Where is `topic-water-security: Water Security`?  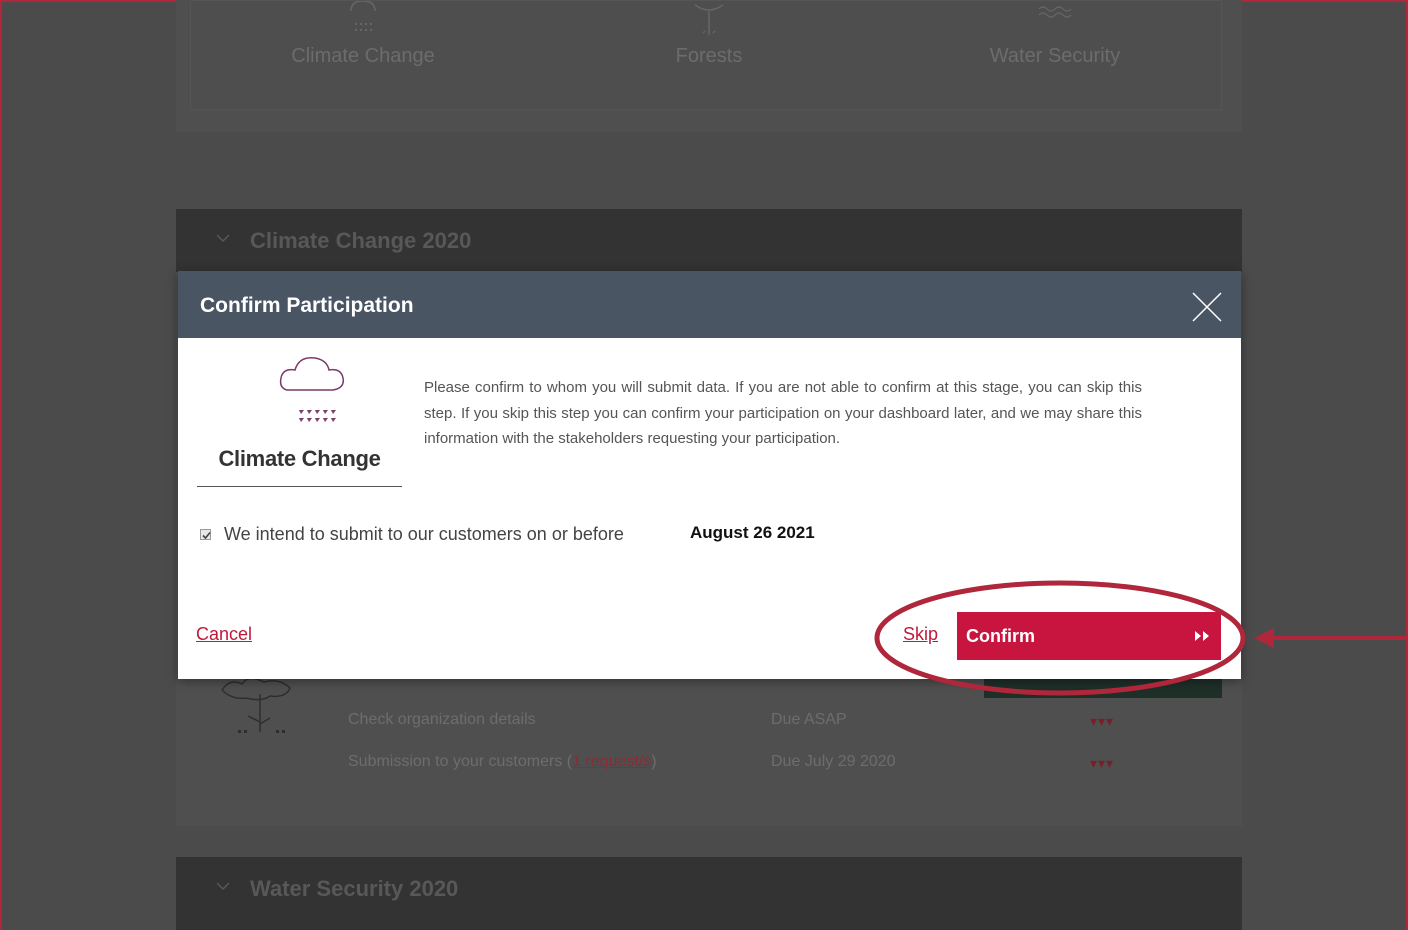
topic-water-security: Water Security is located at coordinates (1055, 34).